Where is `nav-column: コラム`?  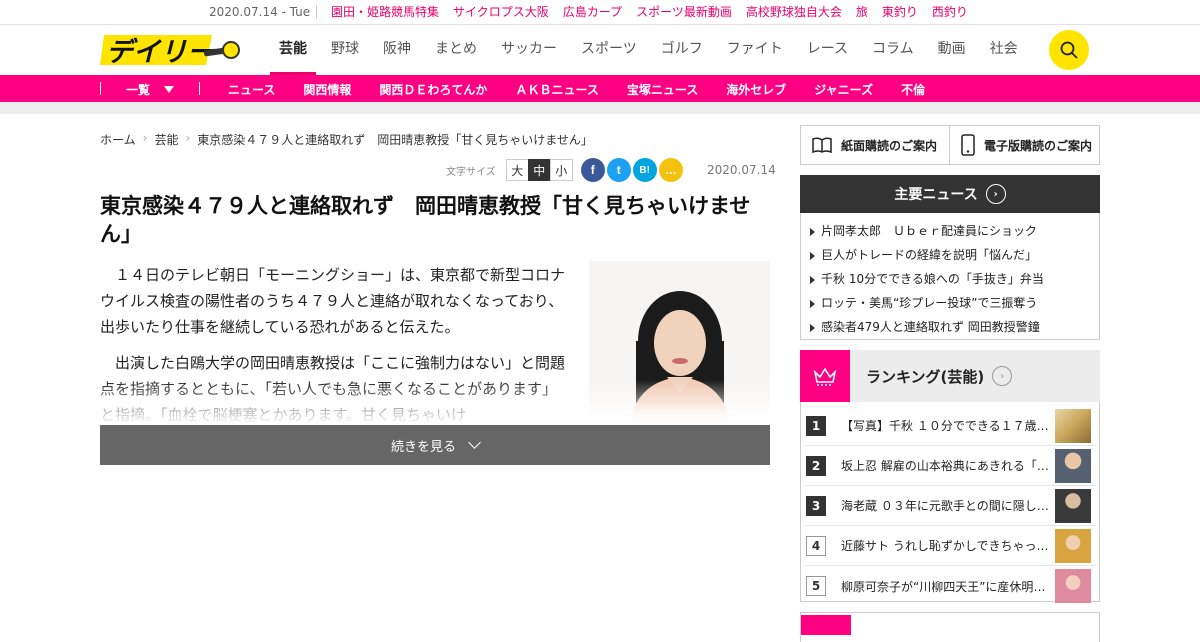 nav-column: コラム is located at coordinates (893, 50).